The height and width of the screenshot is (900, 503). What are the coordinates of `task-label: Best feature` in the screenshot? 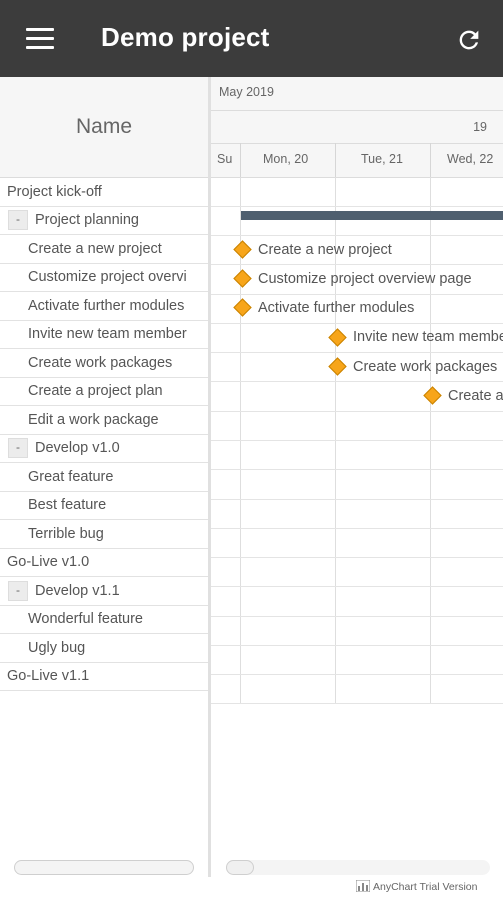 It's located at (67, 505).